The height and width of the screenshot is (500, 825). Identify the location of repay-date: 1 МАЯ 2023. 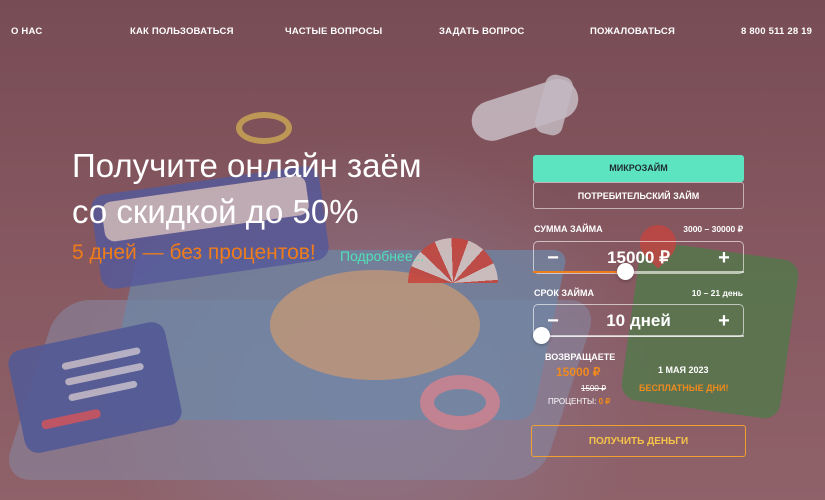
(683, 370).